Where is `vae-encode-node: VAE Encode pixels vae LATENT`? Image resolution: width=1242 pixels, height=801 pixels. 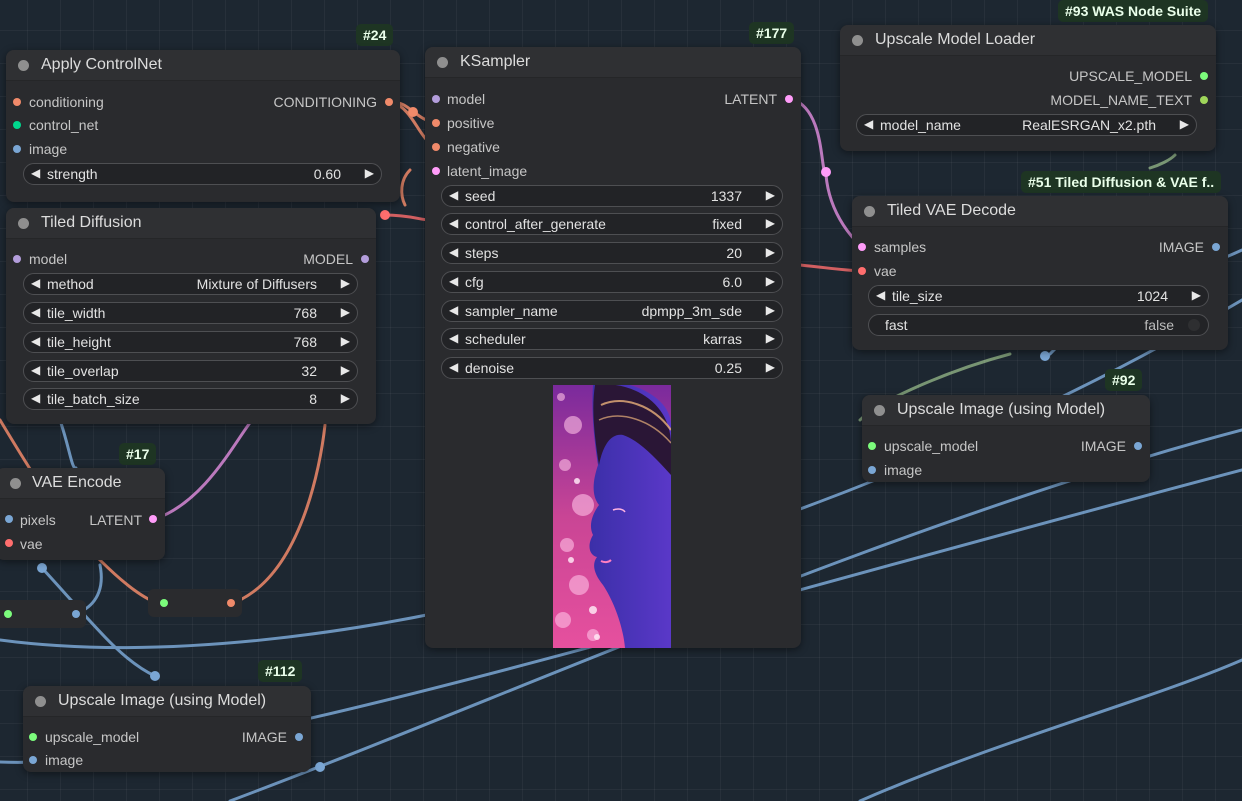 vae-encode-node: VAE Encode pixels vae LATENT is located at coordinates (82, 514).